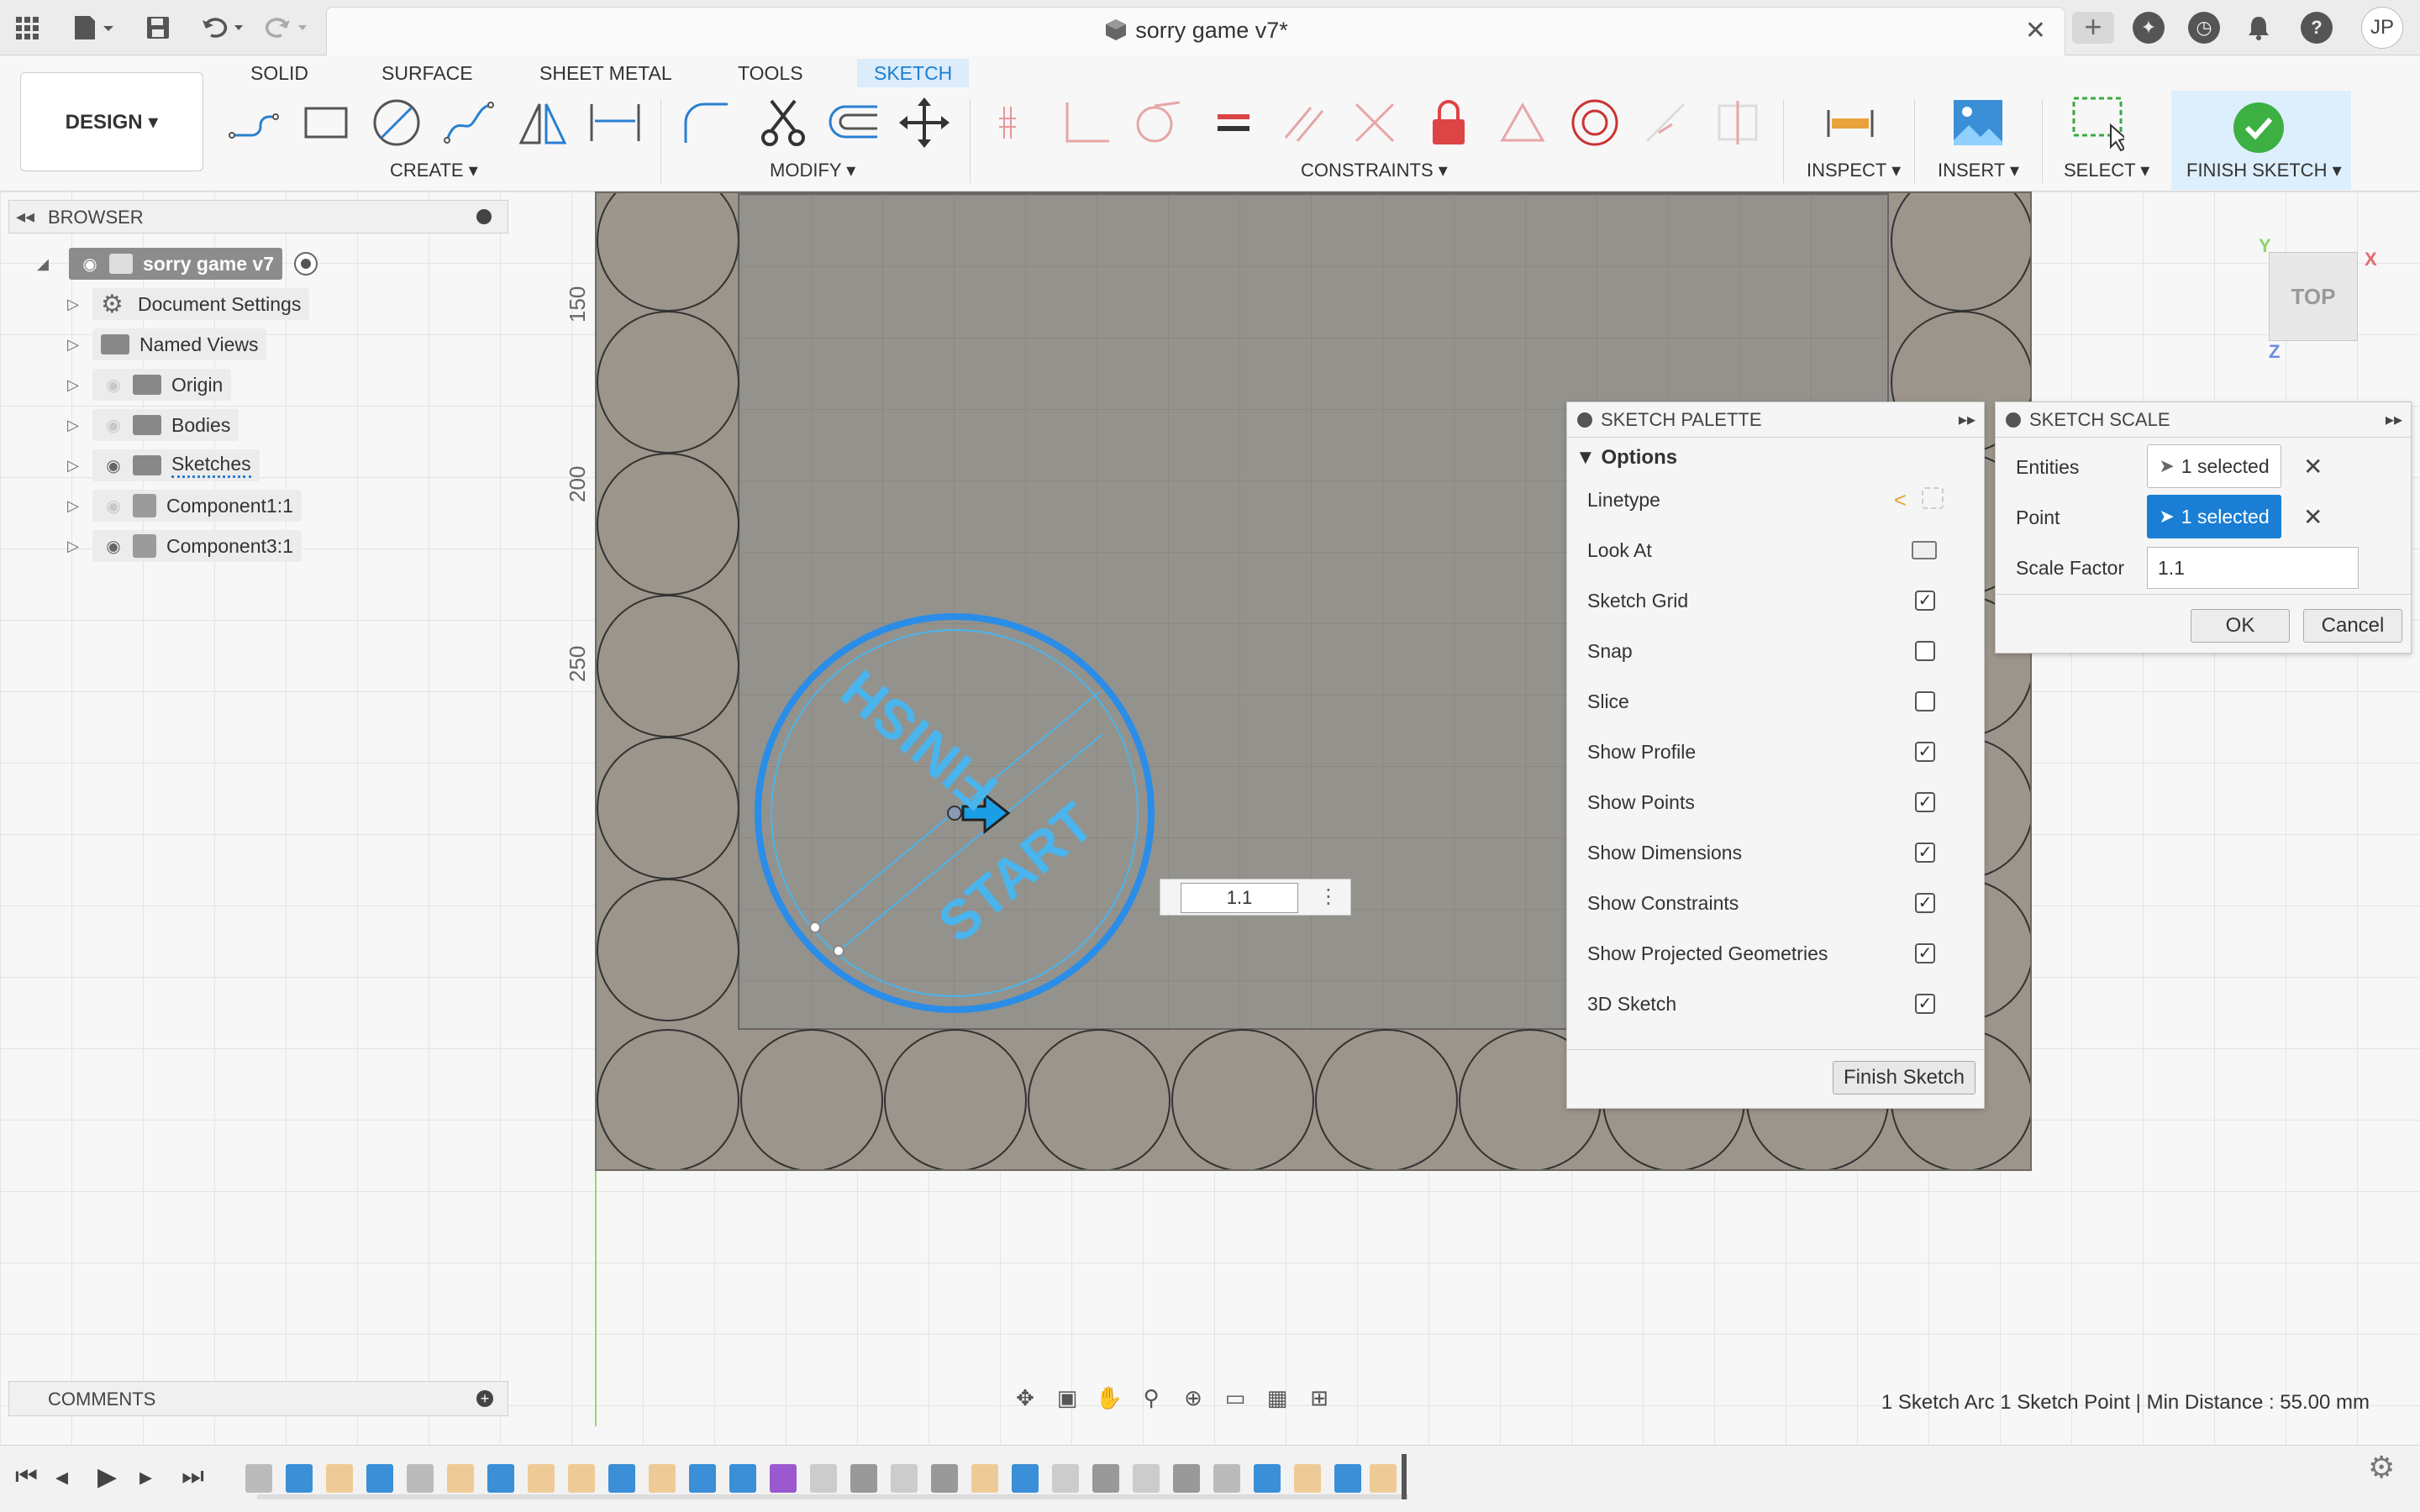 The height and width of the screenshot is (1512, 2420). Describe the element at coordinates (615, 123) in the screenshot. I see `dimension-tool-icon` at that location.